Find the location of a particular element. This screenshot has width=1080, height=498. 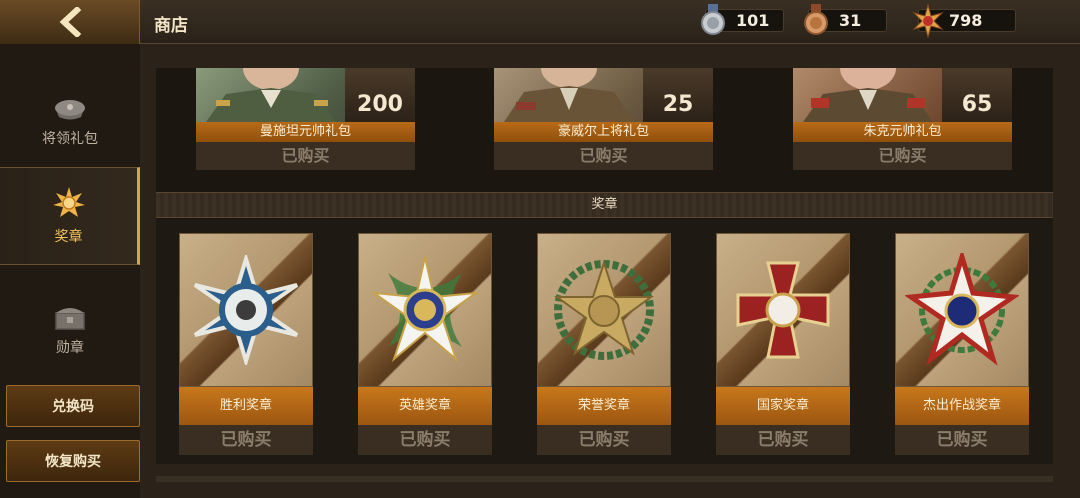

victory-medal-image is located at coordinates (246, 310).